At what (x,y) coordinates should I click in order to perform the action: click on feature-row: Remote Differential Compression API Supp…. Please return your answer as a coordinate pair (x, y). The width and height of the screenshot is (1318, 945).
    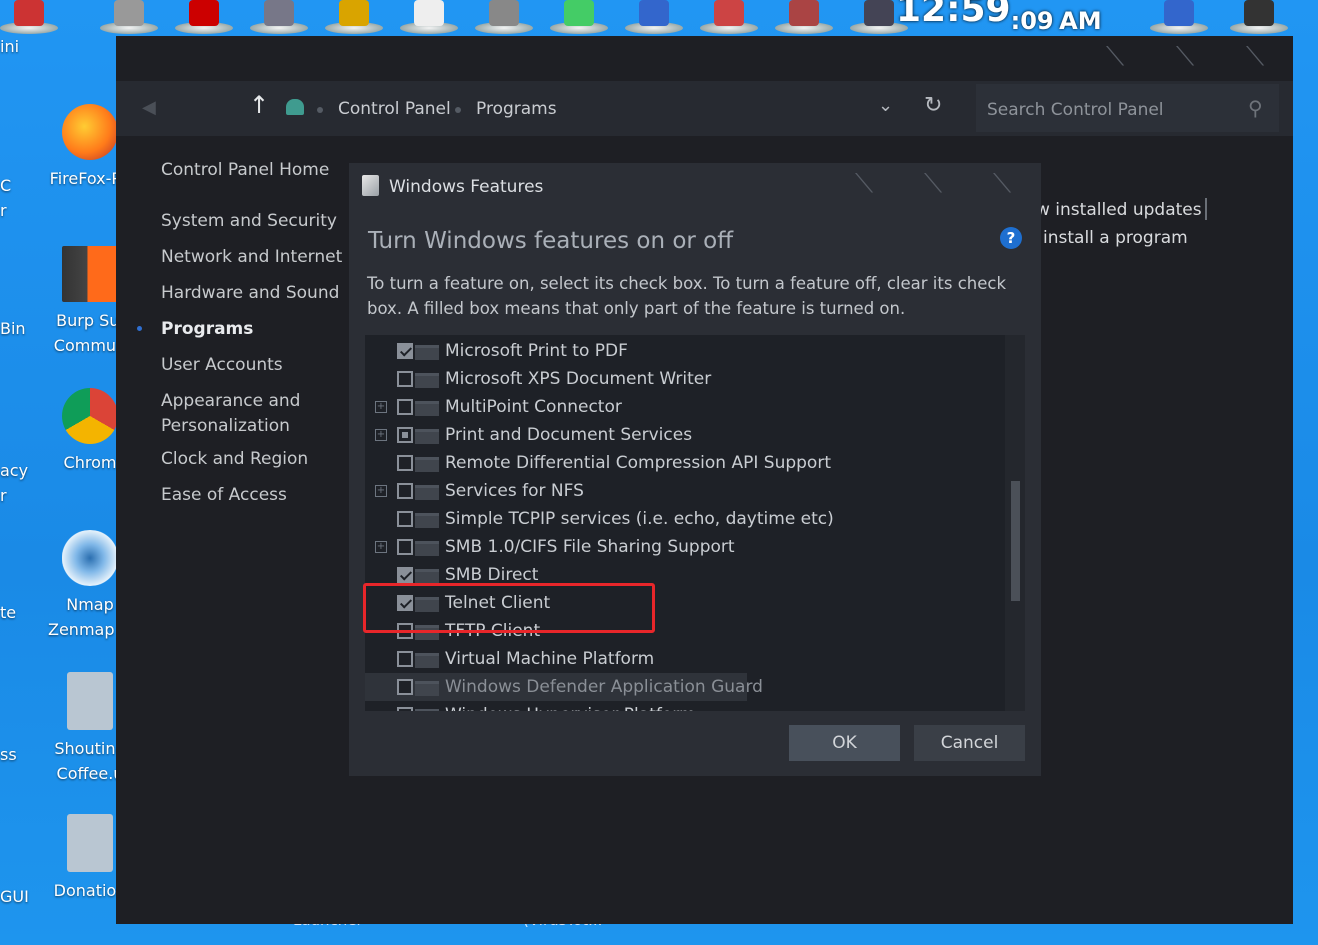
    Looking at the image, I should click on (685, 463).